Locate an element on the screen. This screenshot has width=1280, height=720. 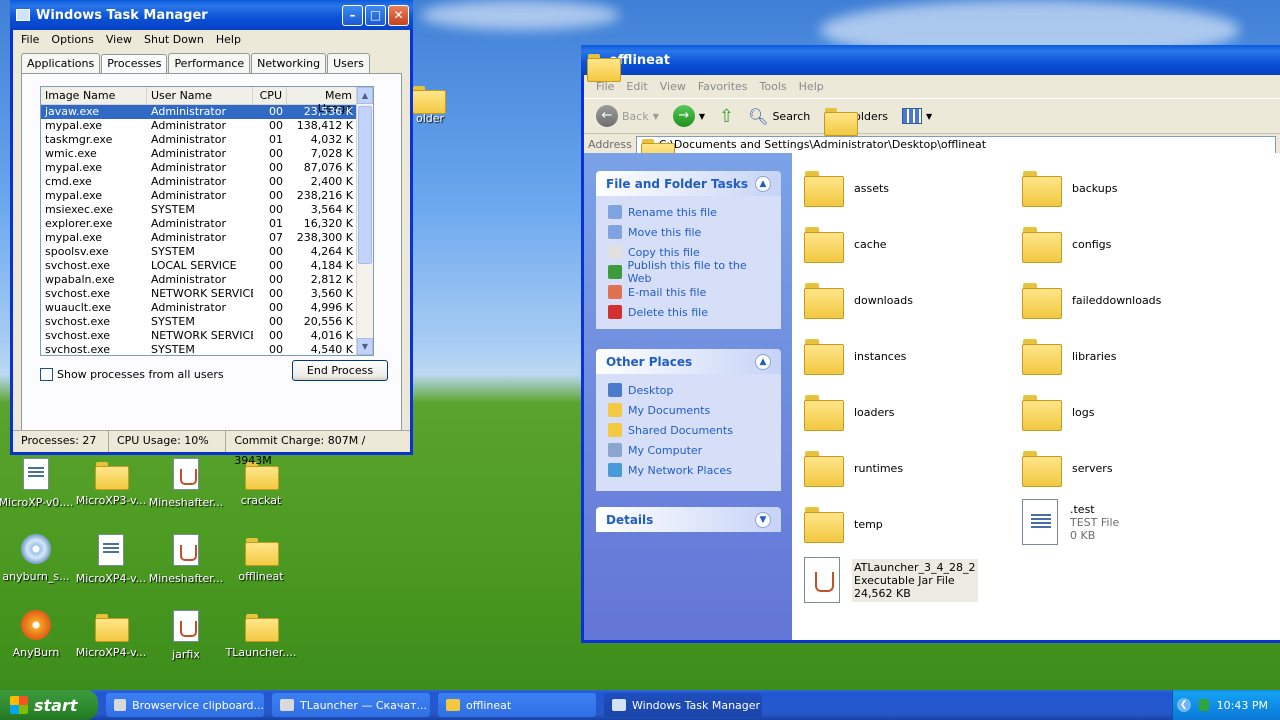
maximize-button: □ is located at coordinates (375, 15).